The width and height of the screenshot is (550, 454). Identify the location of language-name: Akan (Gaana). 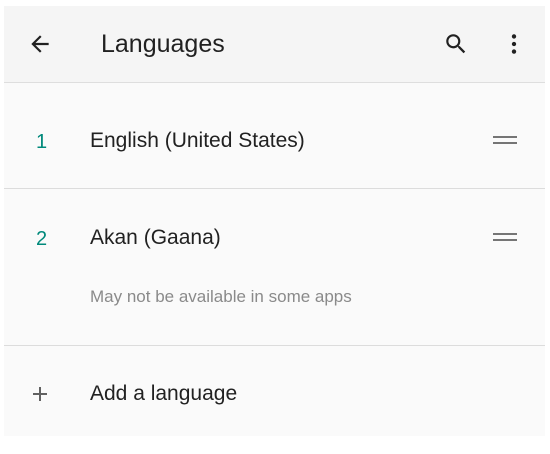
(155, 237).